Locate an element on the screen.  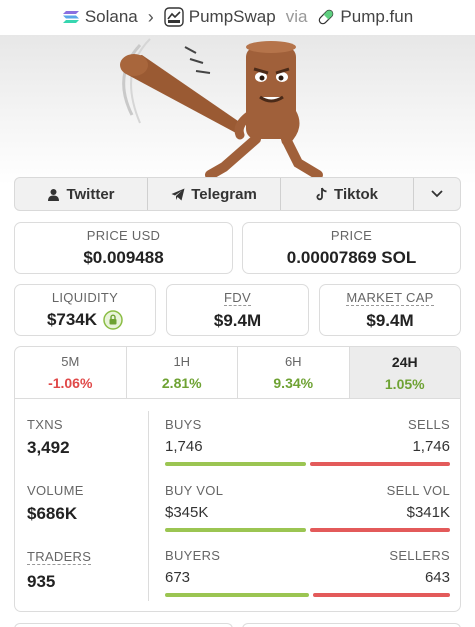
chevron-down-icon is located at coordinates (437, 194).